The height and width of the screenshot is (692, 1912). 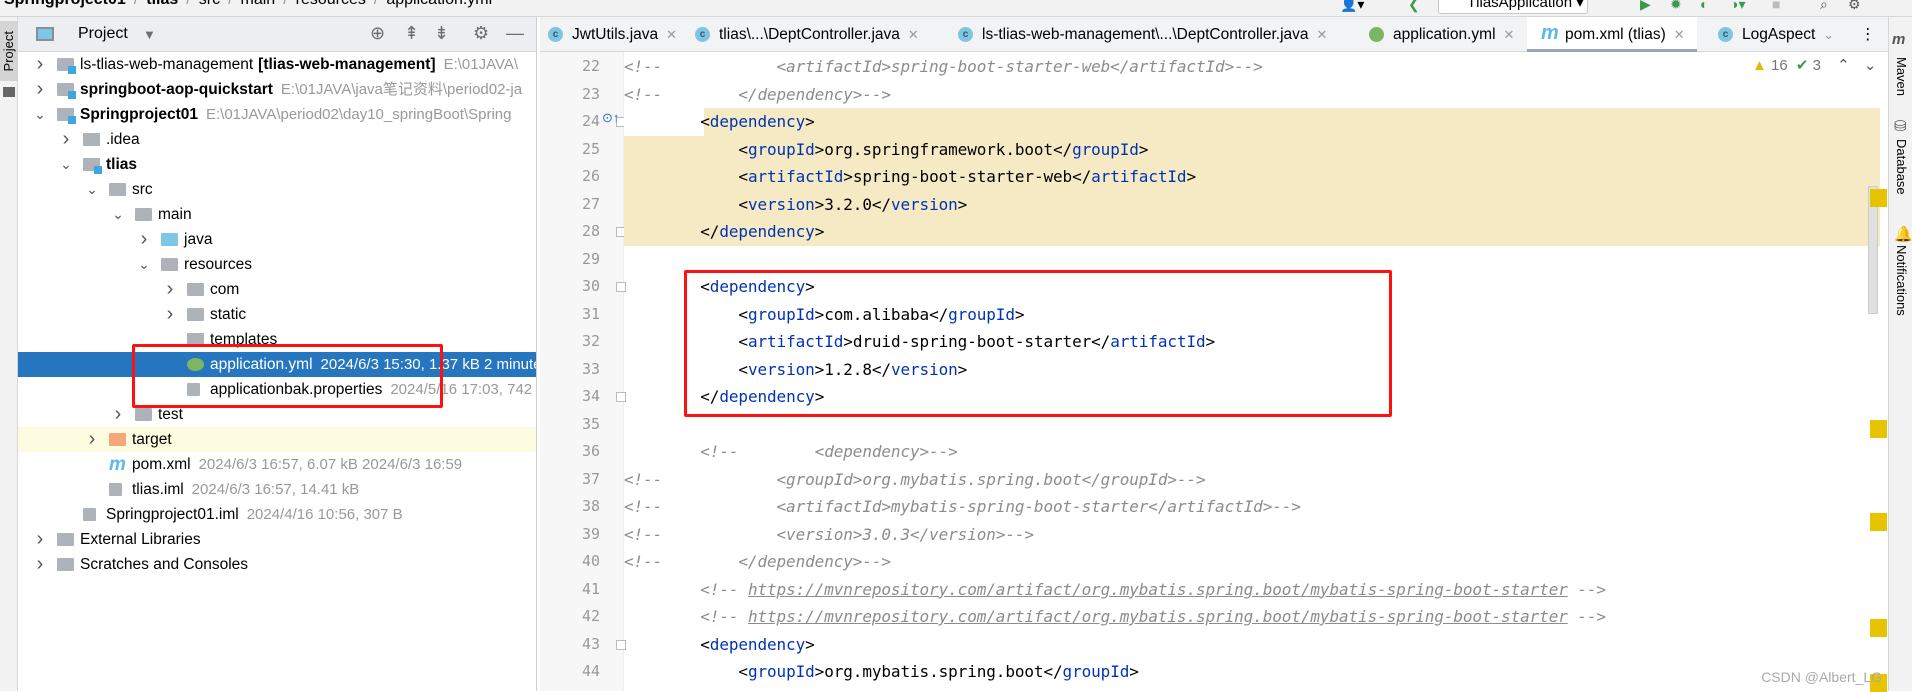 I want to click on tab-list-icon: ⌄, so click(x=1828, y=34).